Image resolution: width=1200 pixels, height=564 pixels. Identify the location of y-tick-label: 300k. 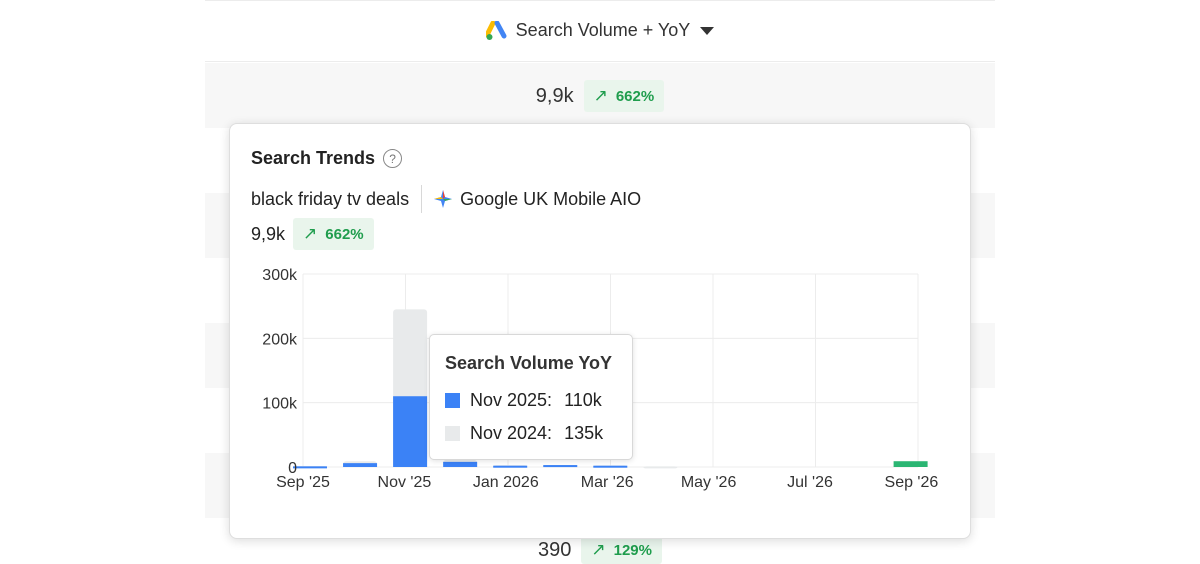
(280, 275).